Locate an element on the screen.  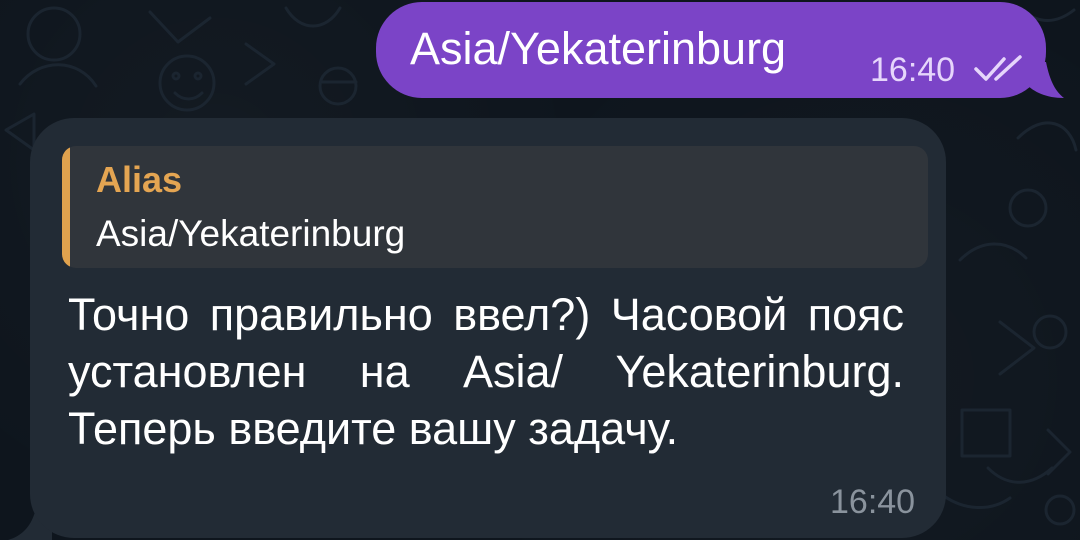
incoming-message-time: 16:40 is located at coordinates (873, 502).